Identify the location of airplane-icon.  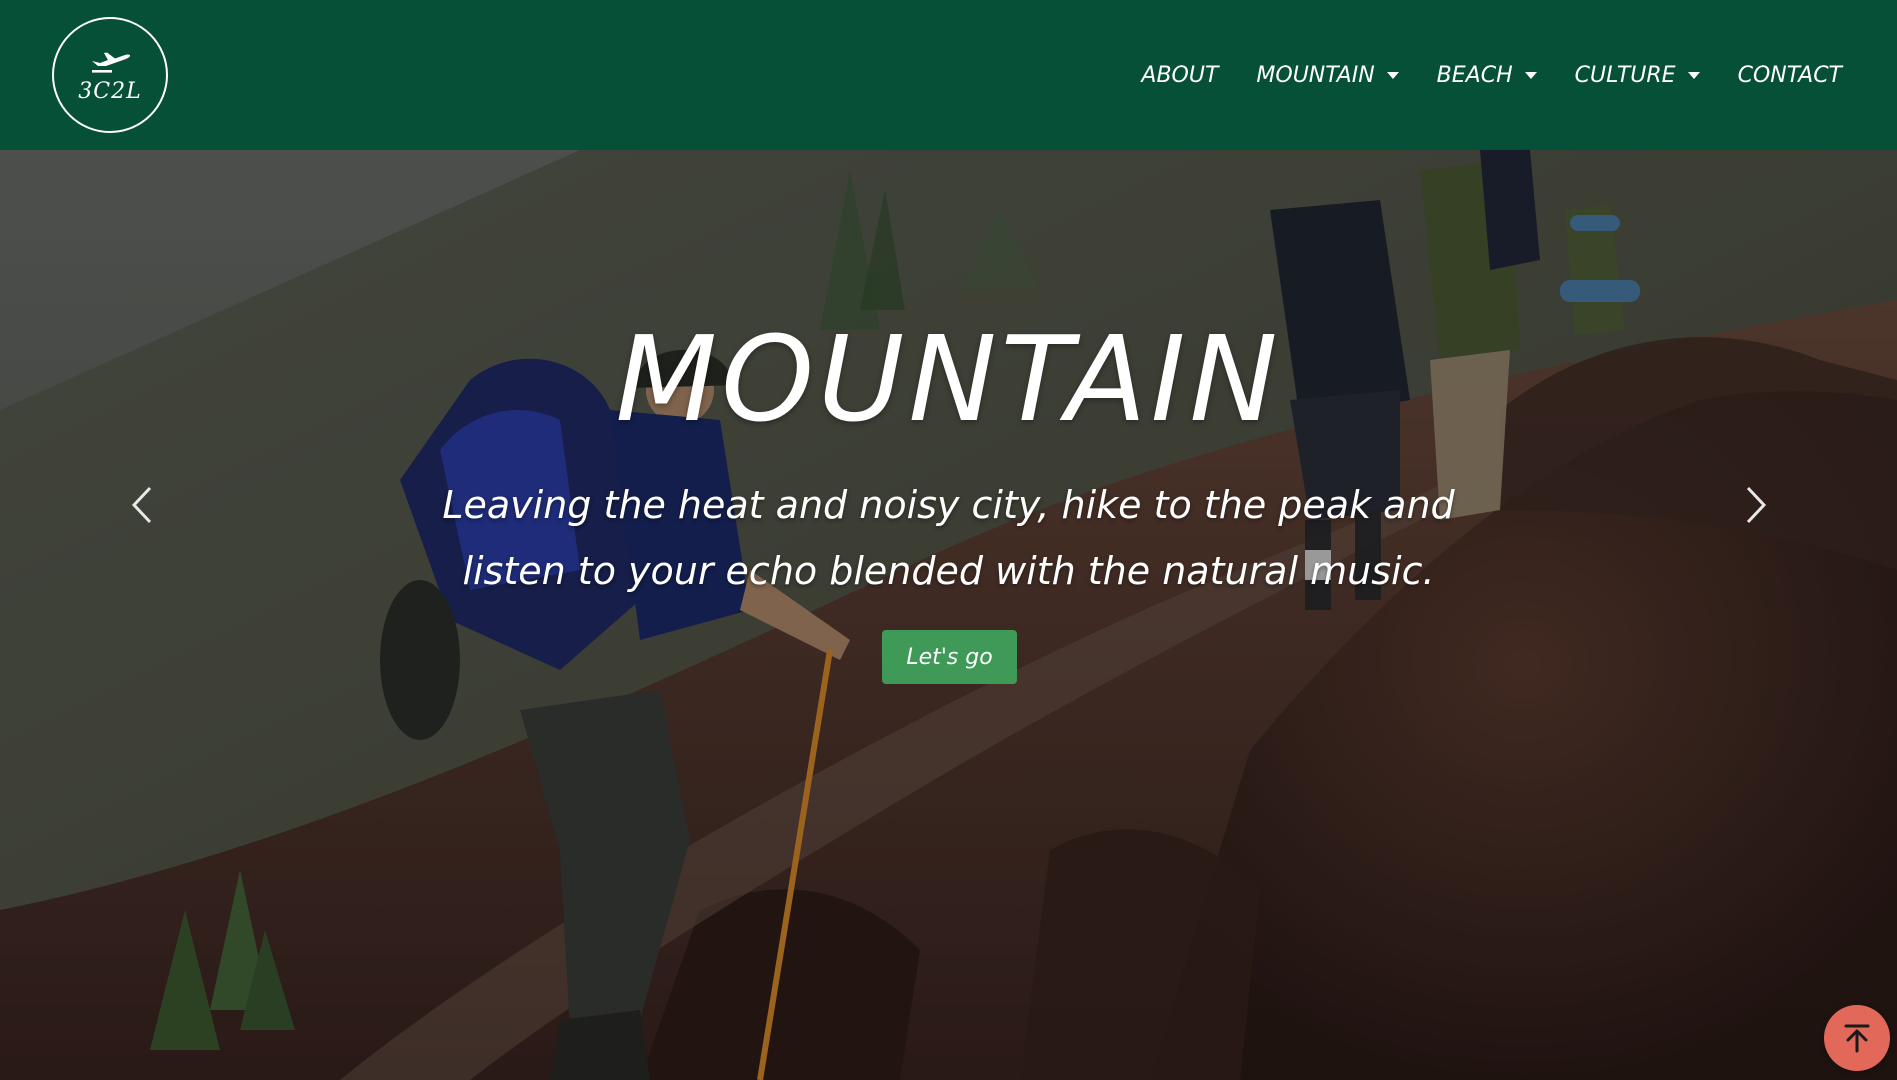
(111, 62).